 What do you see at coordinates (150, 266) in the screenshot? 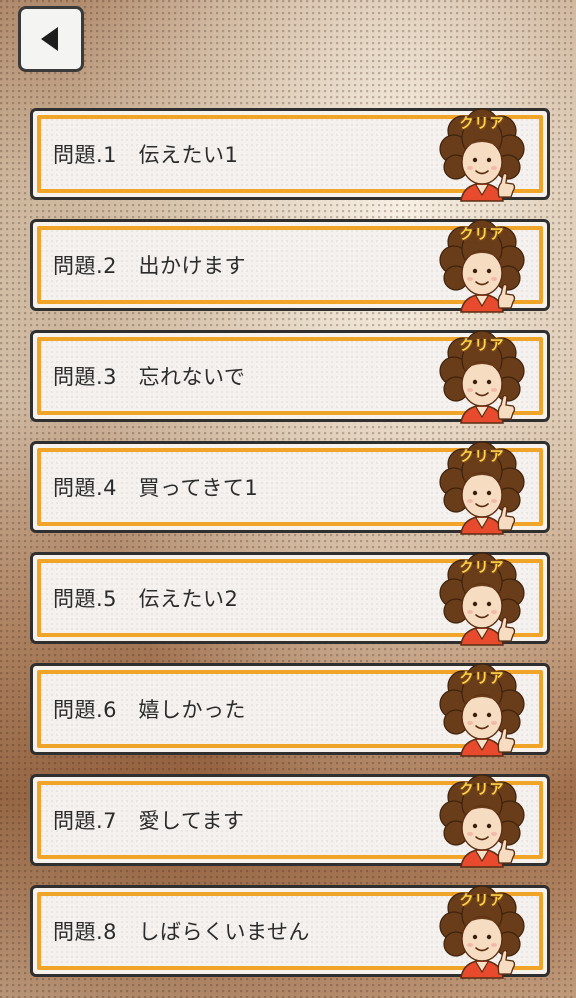
I see `problem-label: 問題.2 出かけます` at bounding box center [150, 266].